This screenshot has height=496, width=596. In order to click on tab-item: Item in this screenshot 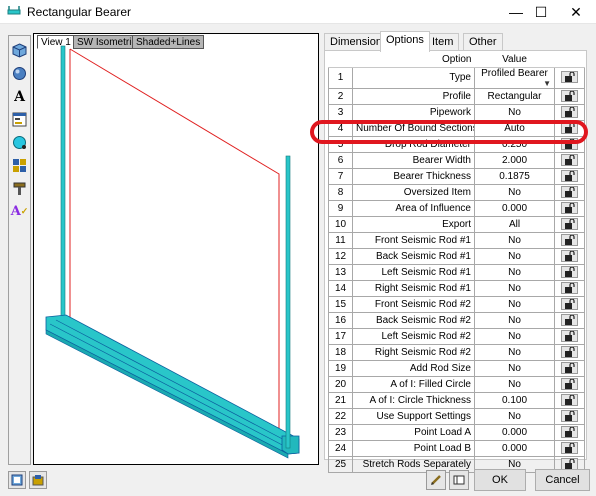, I will do `click(443, 42)`.